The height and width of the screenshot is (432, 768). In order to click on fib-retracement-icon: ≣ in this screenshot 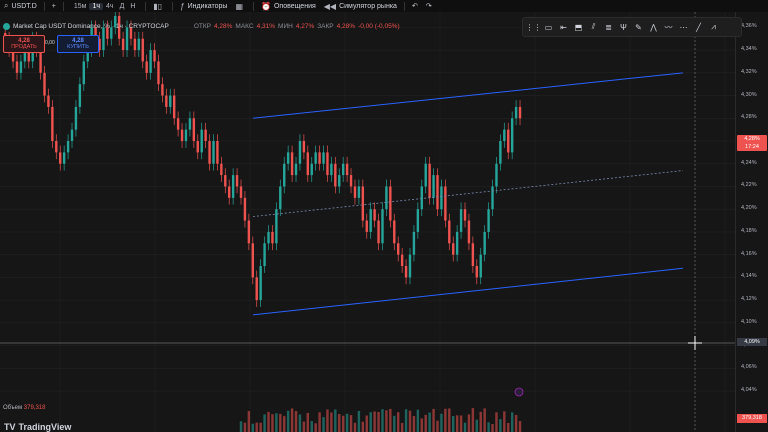, I will do `click(608, 27)`.